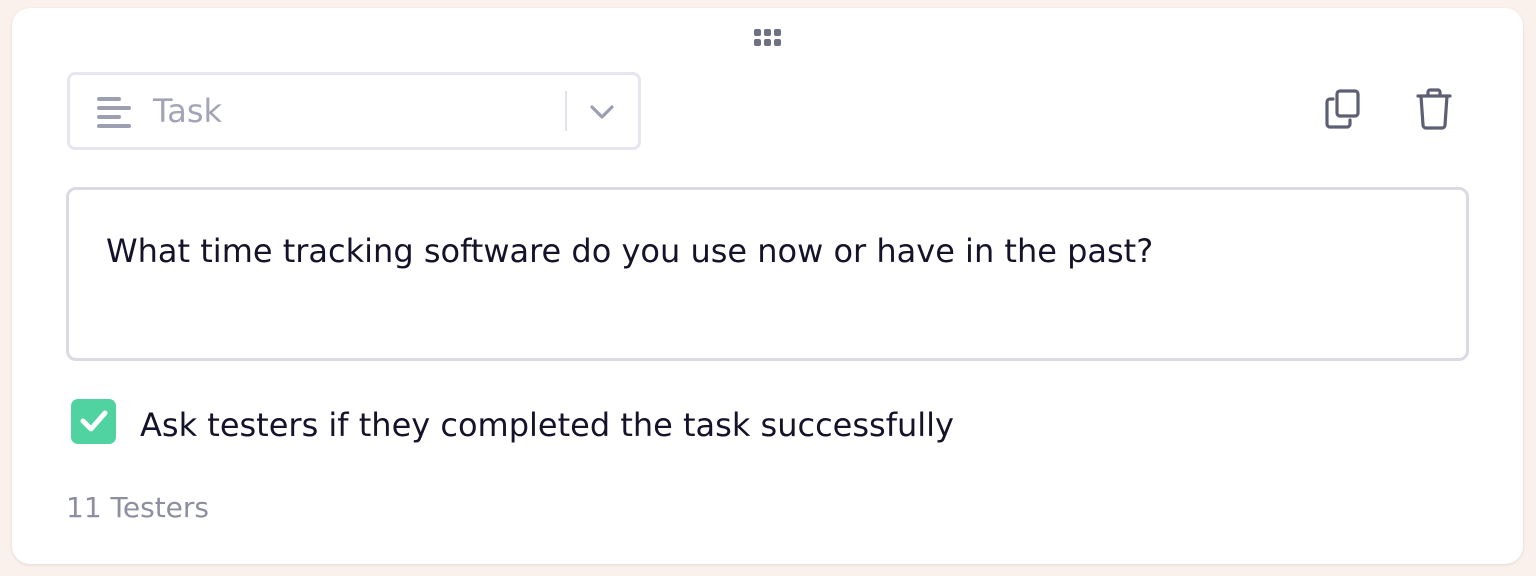 The width and height of the screenshot is (1536, 576). What do you see at coordinates (1434, 109) in the screenshot?
I see `delete-button` at bounding box center [1434, 109].